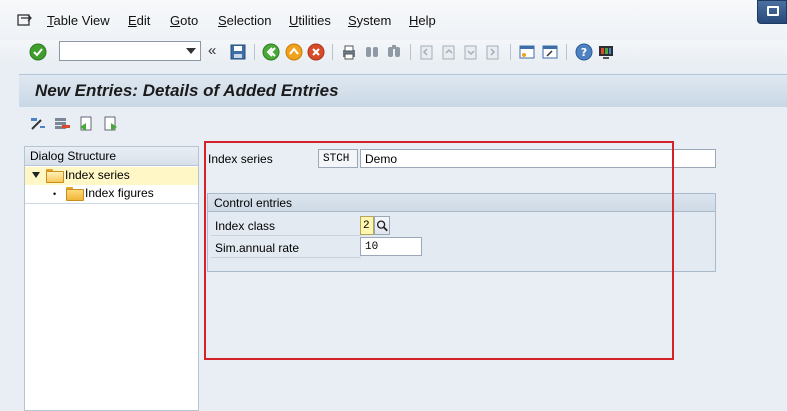  I want to click on control-entries-title: Control entries, so click(461, 203).